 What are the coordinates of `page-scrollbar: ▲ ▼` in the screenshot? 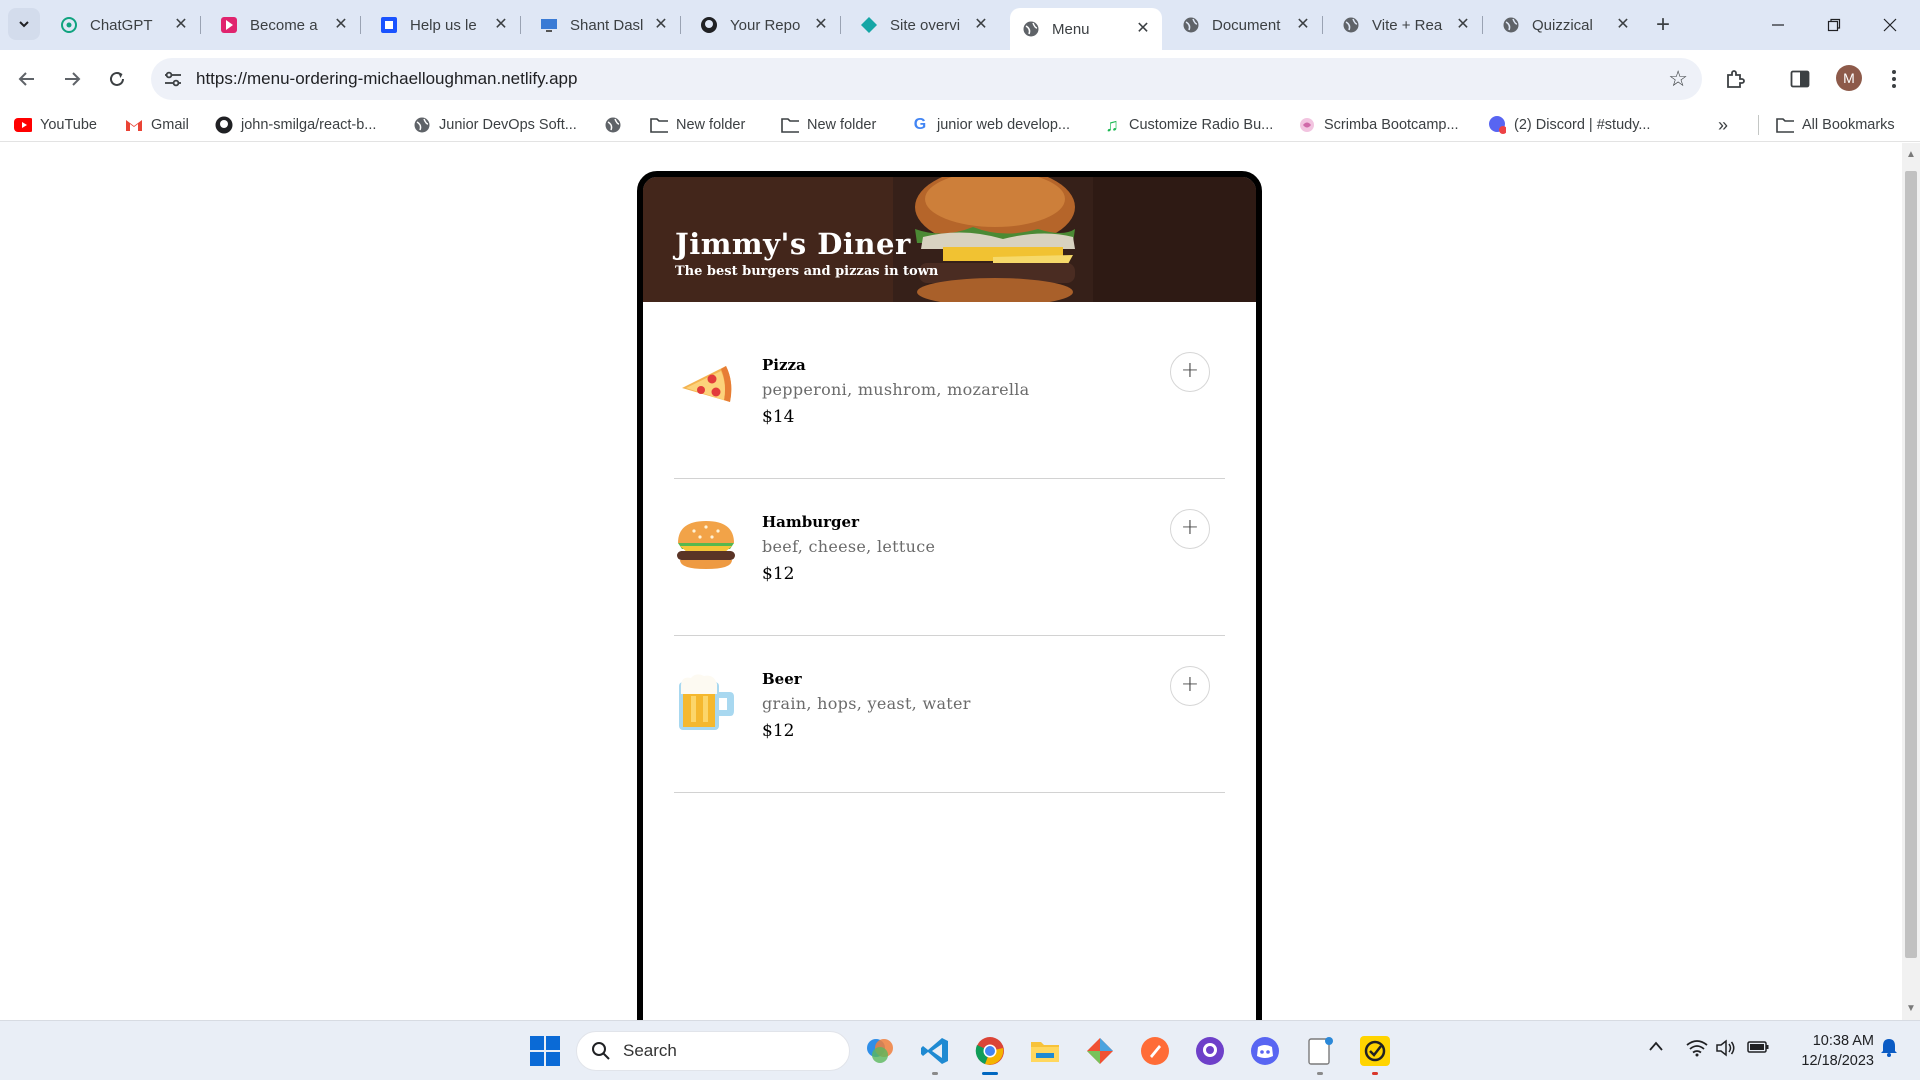 It's located at (1911, 581).